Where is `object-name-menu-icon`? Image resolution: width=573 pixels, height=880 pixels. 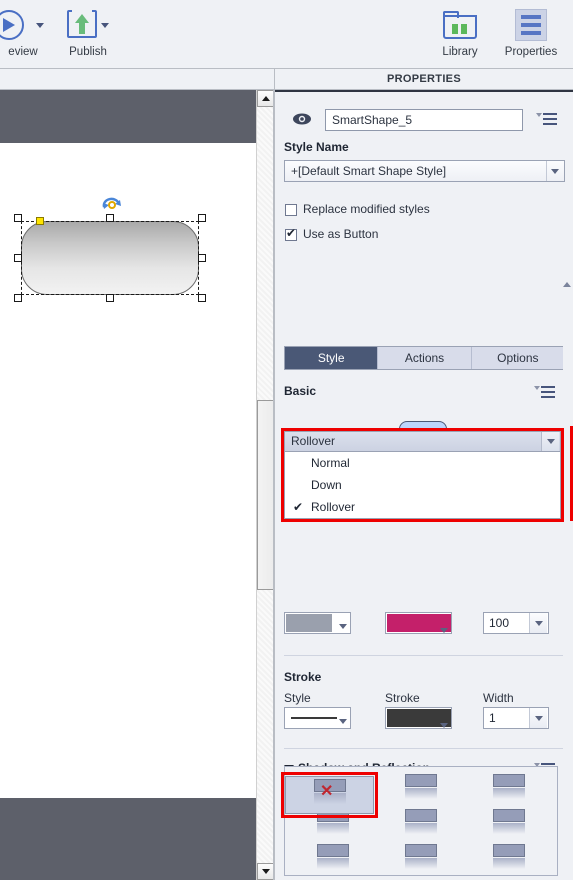
object-name-menu-icon is located at coordinates (546, 120).